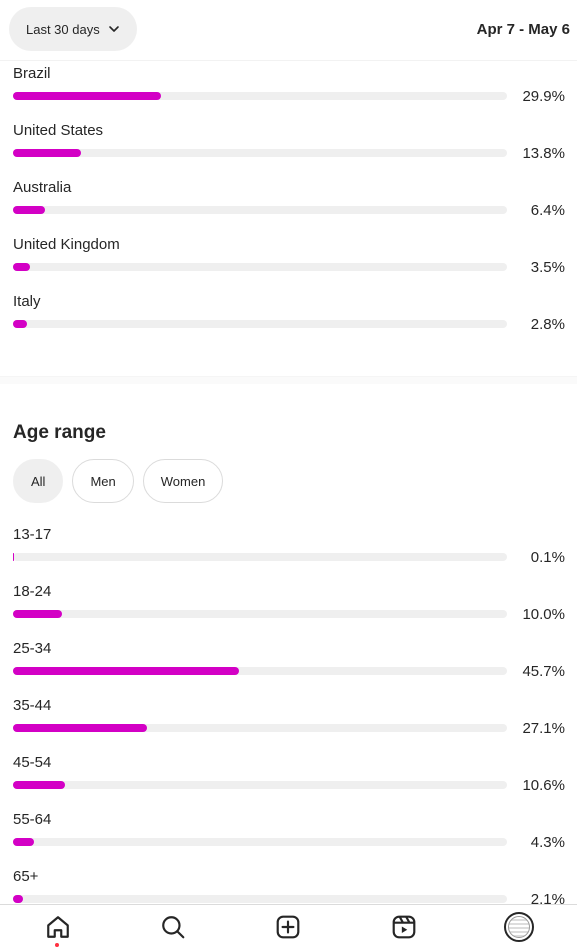 The image size is (577, 949). What do you see at coordinates (288, 380) in the screenshot?
I see `section-divider` at bounding box center [288, 380].